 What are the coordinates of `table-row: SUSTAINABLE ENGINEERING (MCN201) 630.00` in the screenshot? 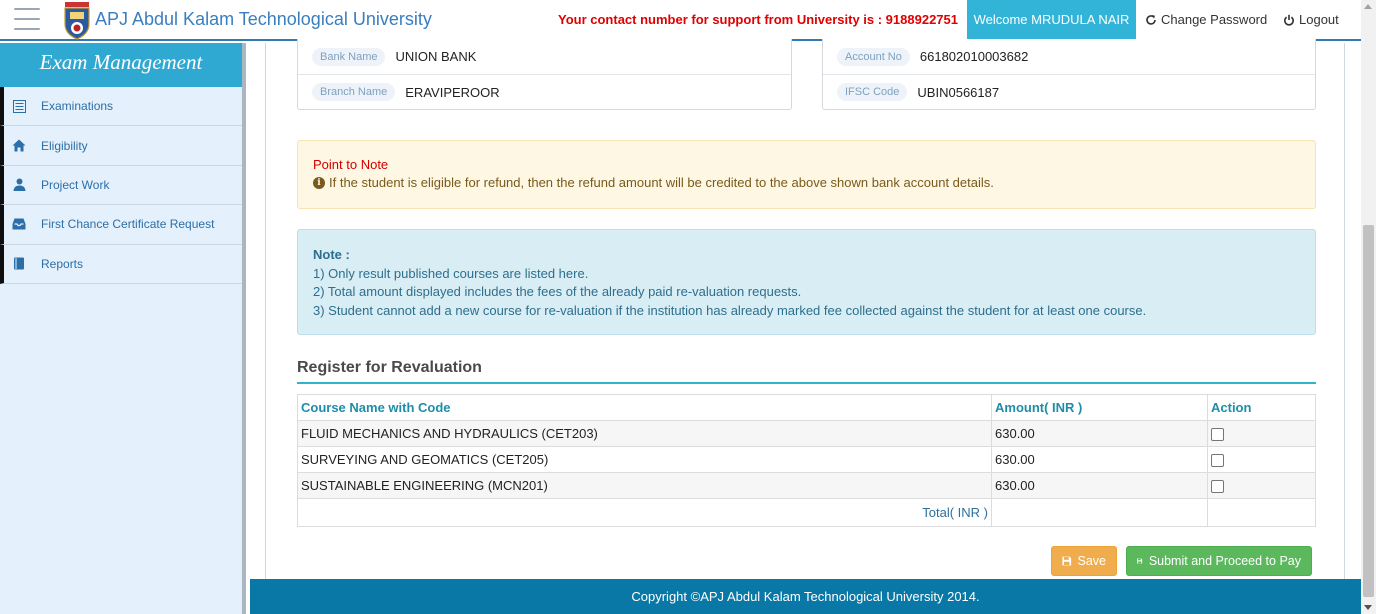 It's located at (806, 485).